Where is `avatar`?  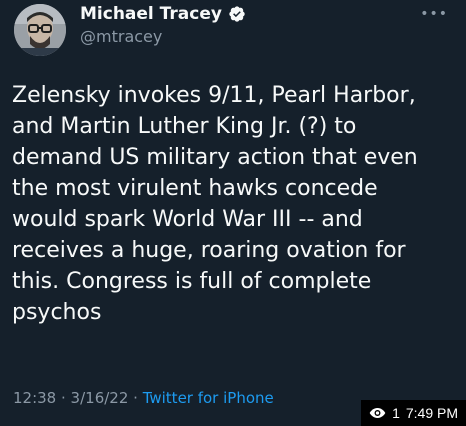 avatar is located at coordinates (40, 30).